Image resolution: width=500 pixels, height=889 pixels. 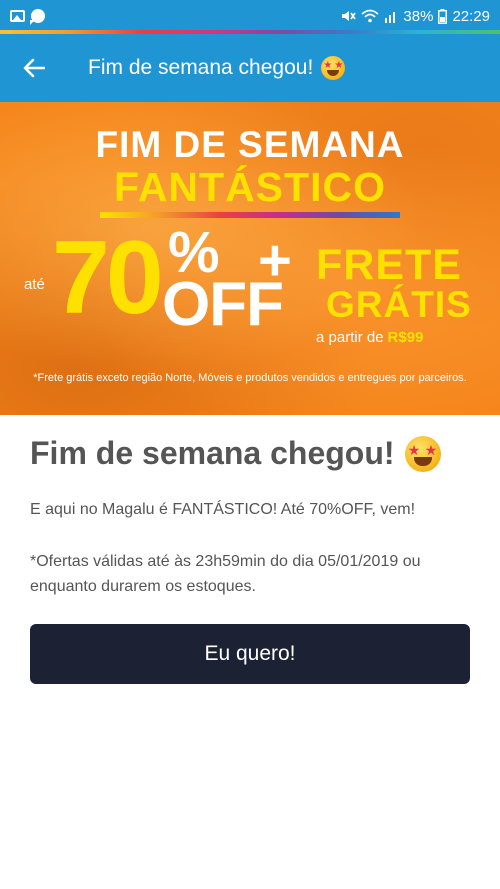 What do you see at coordinates (399, 304) in the screenshot?
I see `banner-gratis-label: GRÁTIS` at bounding box center [399, 304].